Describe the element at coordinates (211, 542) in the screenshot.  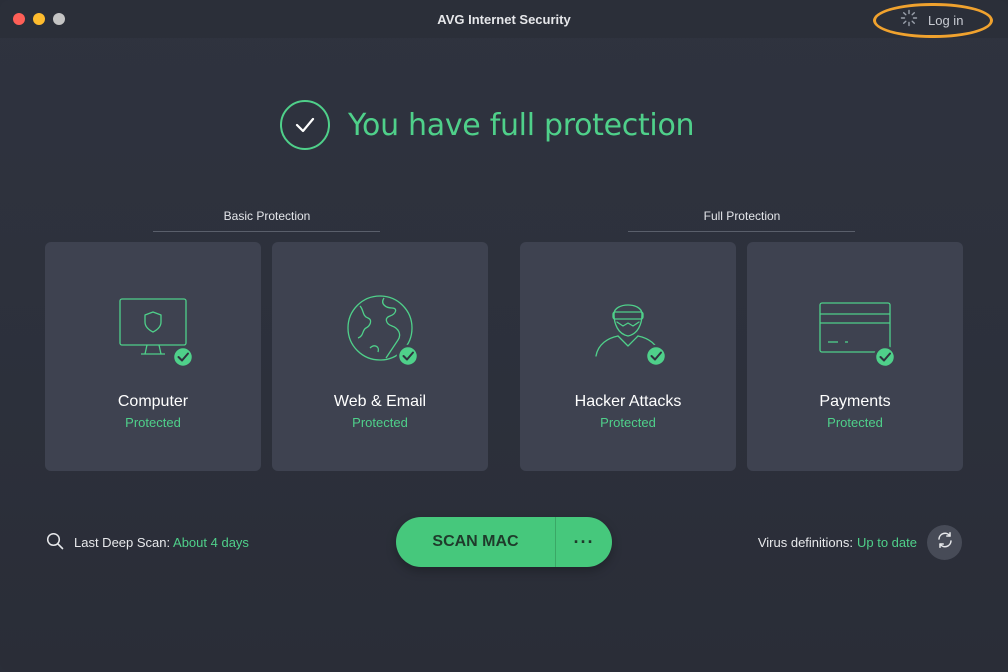
I see `last-scan-value: About 4 days` at that location.